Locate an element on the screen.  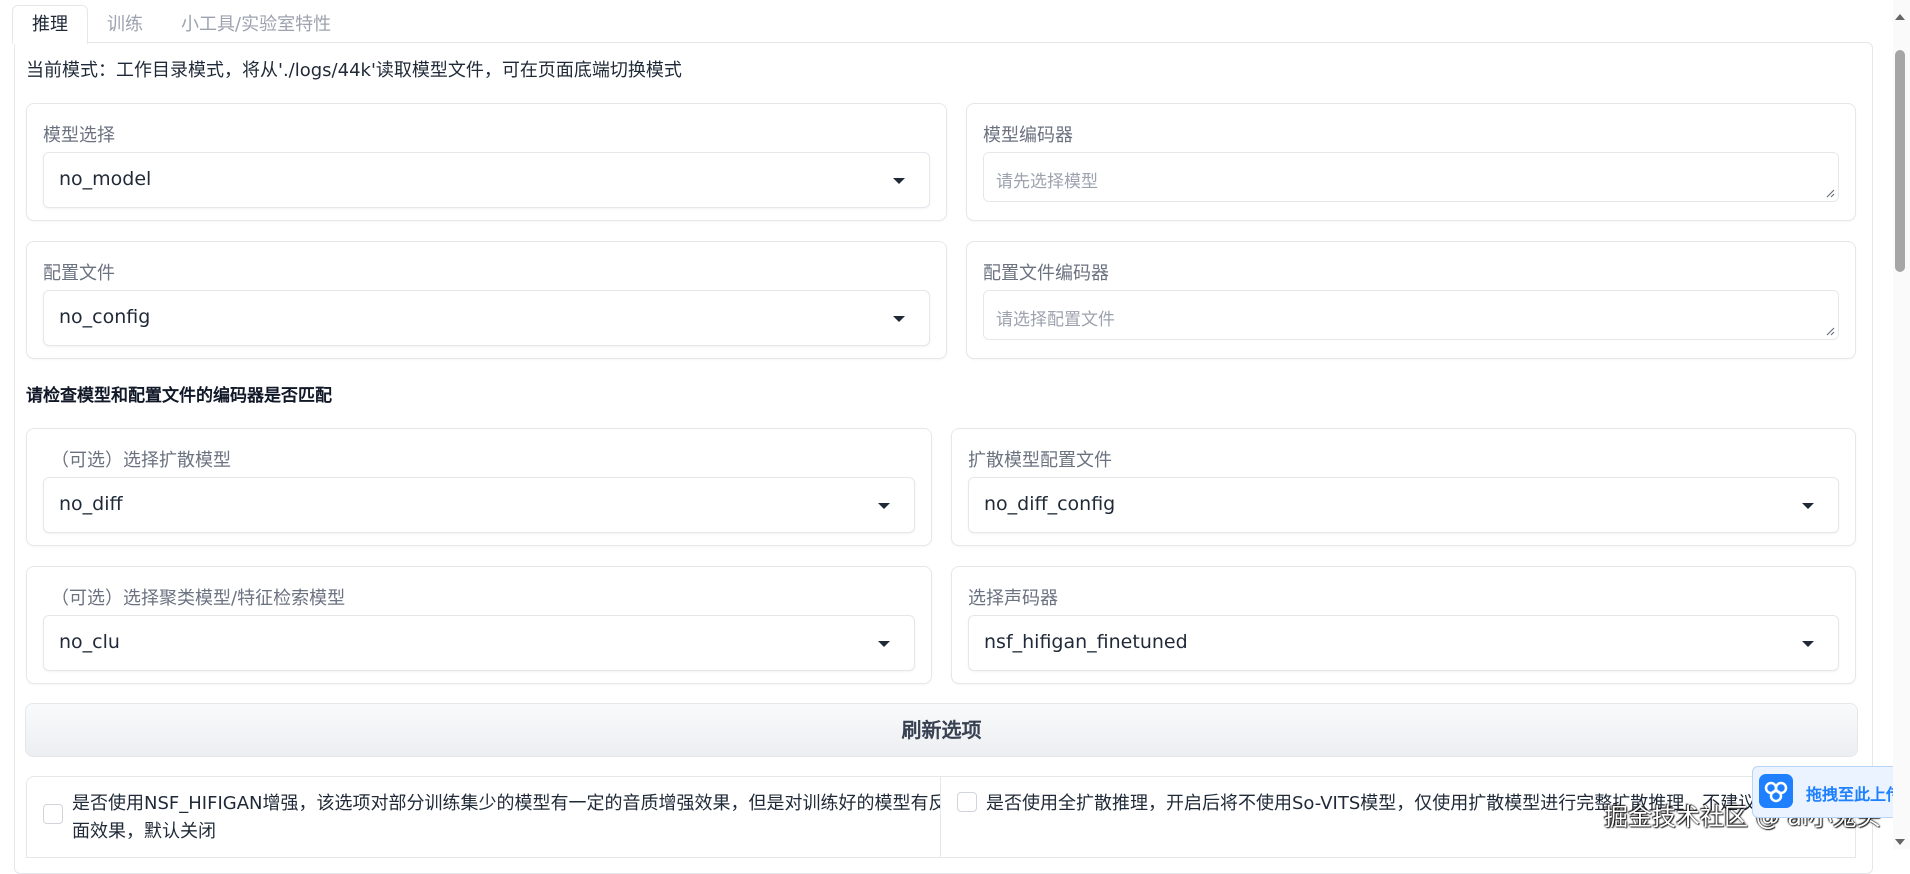
cluster-model-block: （可选）选择聚类模型/特征检索模型 no_clu is located at coordinates (479, 625).